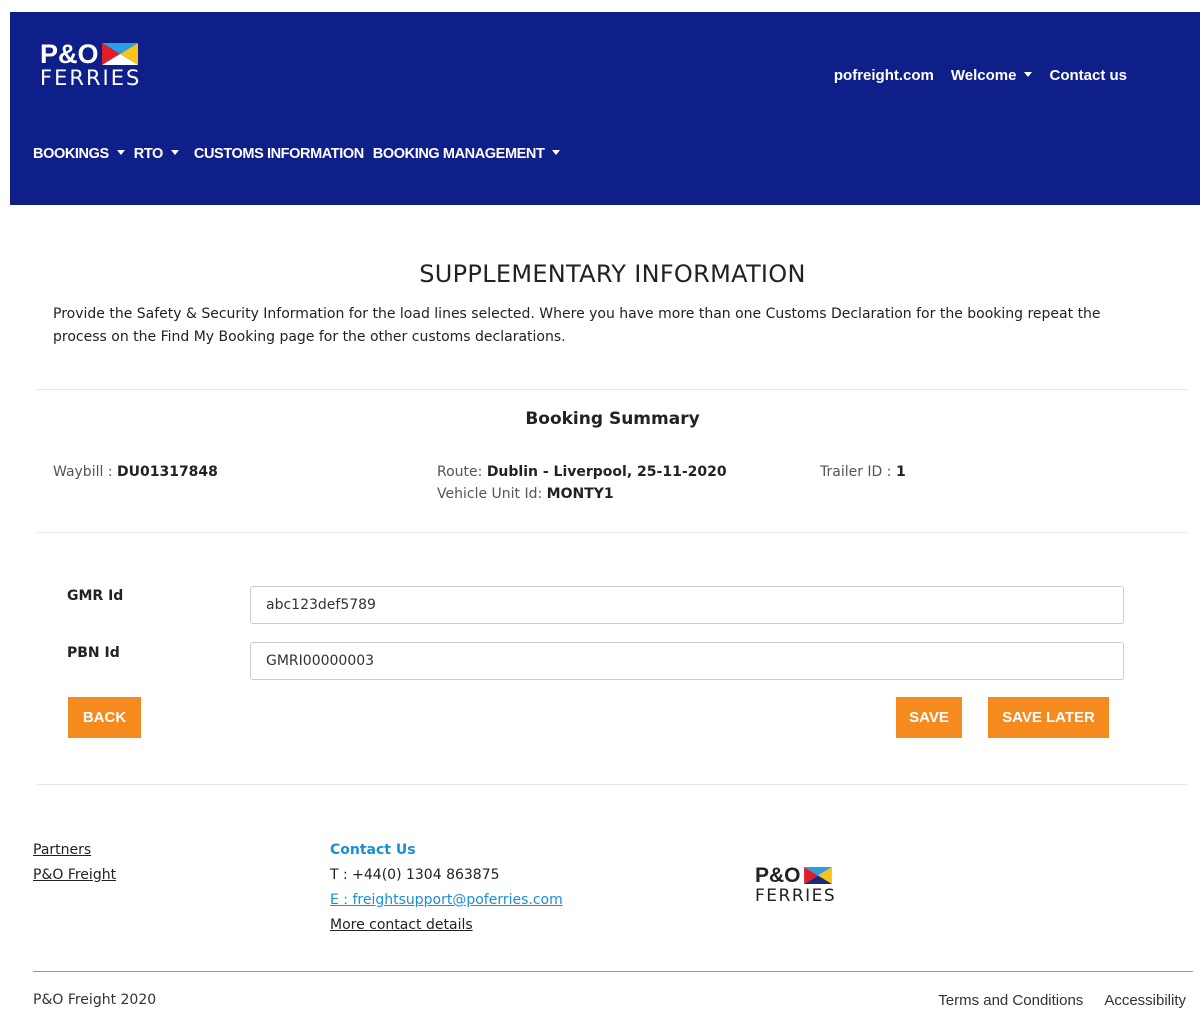 The height and width of the screenshot is (1010, 1200). I want to click on waybill-label: Waybill :, so click(85, 472).